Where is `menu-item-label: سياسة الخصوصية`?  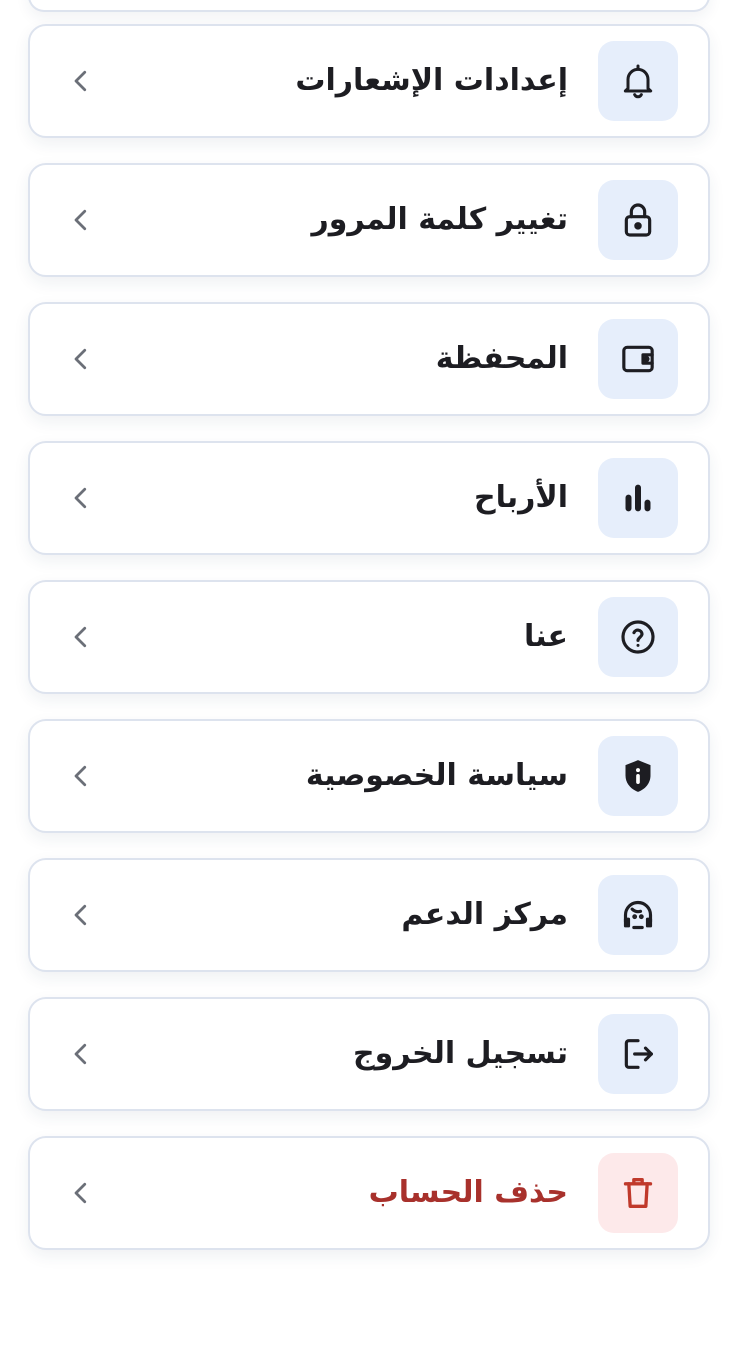 menu-item-label: سياسة الخصوصية is located at coordinates (436, 775).